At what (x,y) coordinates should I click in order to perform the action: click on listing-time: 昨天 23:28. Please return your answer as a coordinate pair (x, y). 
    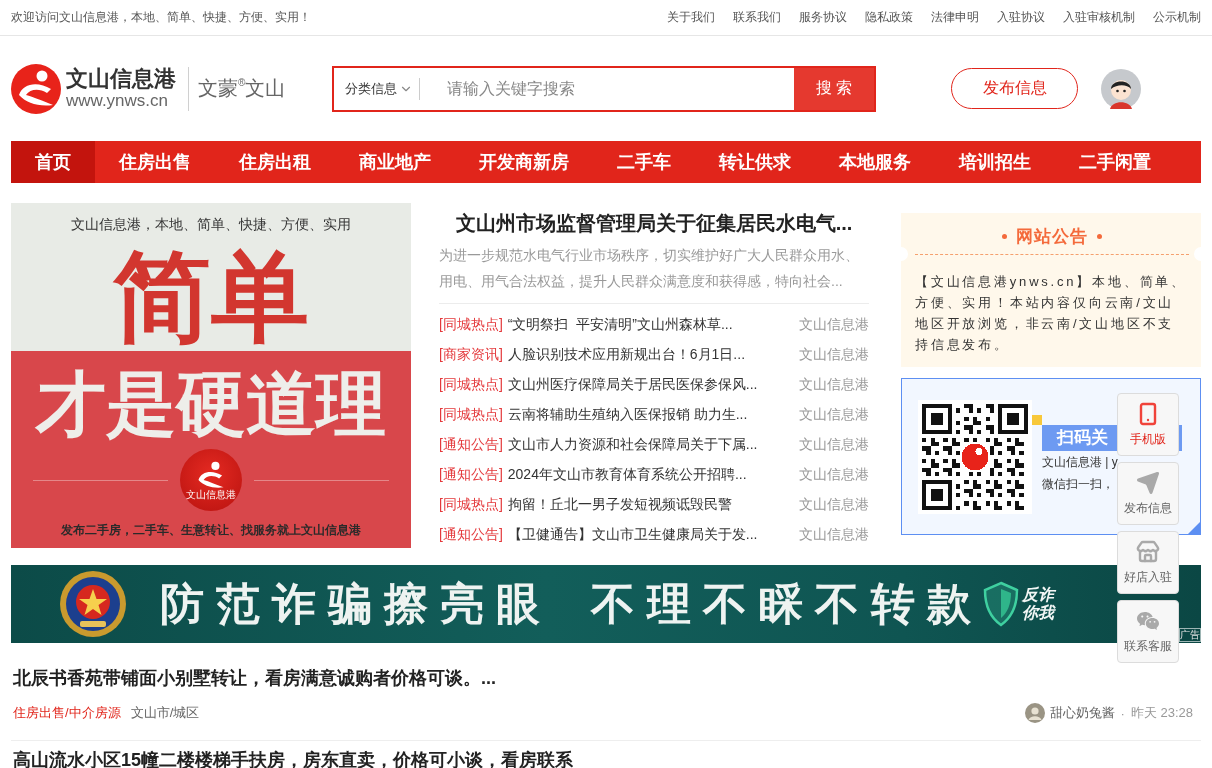
    Looking at the image, I should click on (1161, 713).